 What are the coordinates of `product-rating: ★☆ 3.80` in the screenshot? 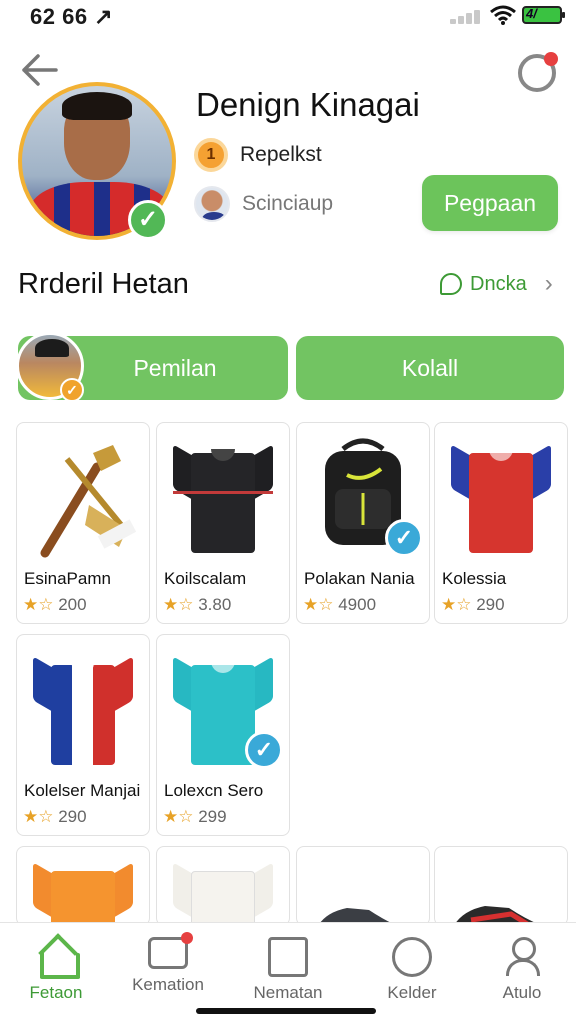 It's located at (197, 604).